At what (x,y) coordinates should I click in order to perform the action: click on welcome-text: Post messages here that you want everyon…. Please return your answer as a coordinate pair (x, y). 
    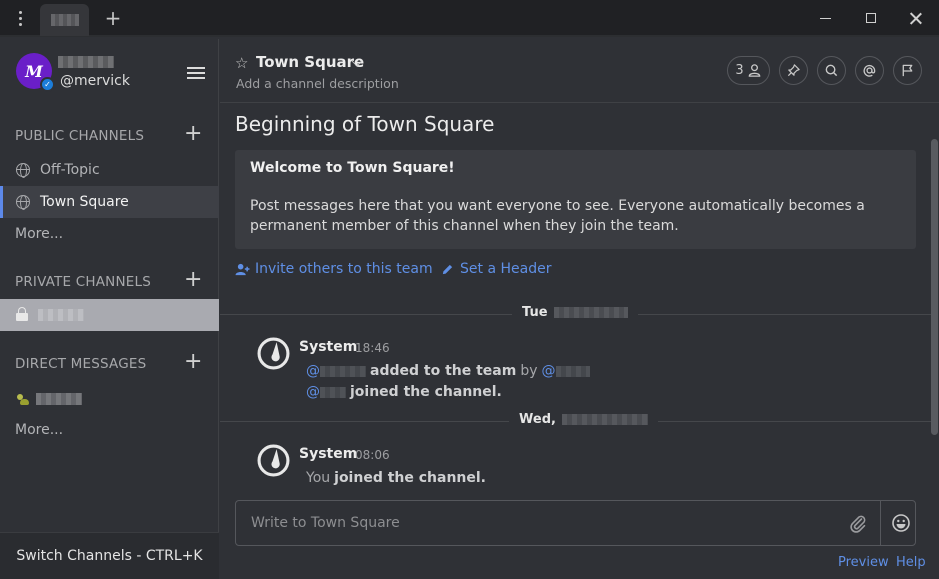
    Looking at the image, I should click on (557, 216).